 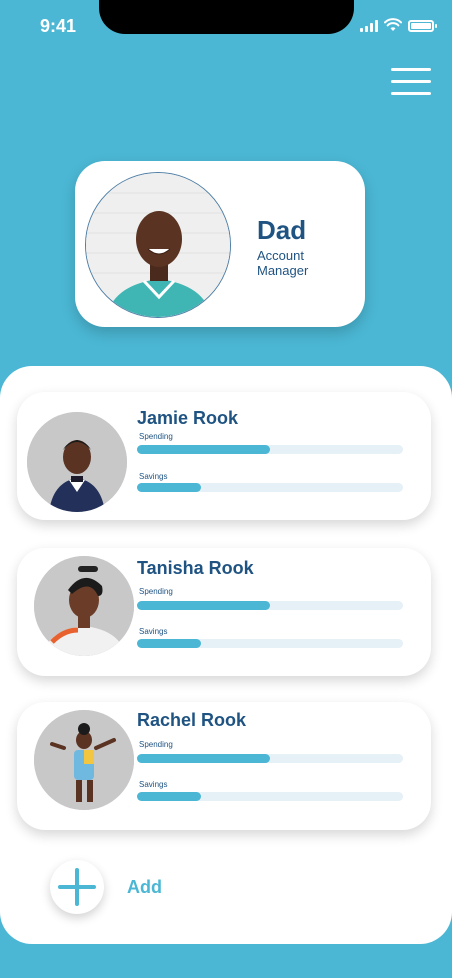 I want to click on status-icons, so click(x=398, y=25).